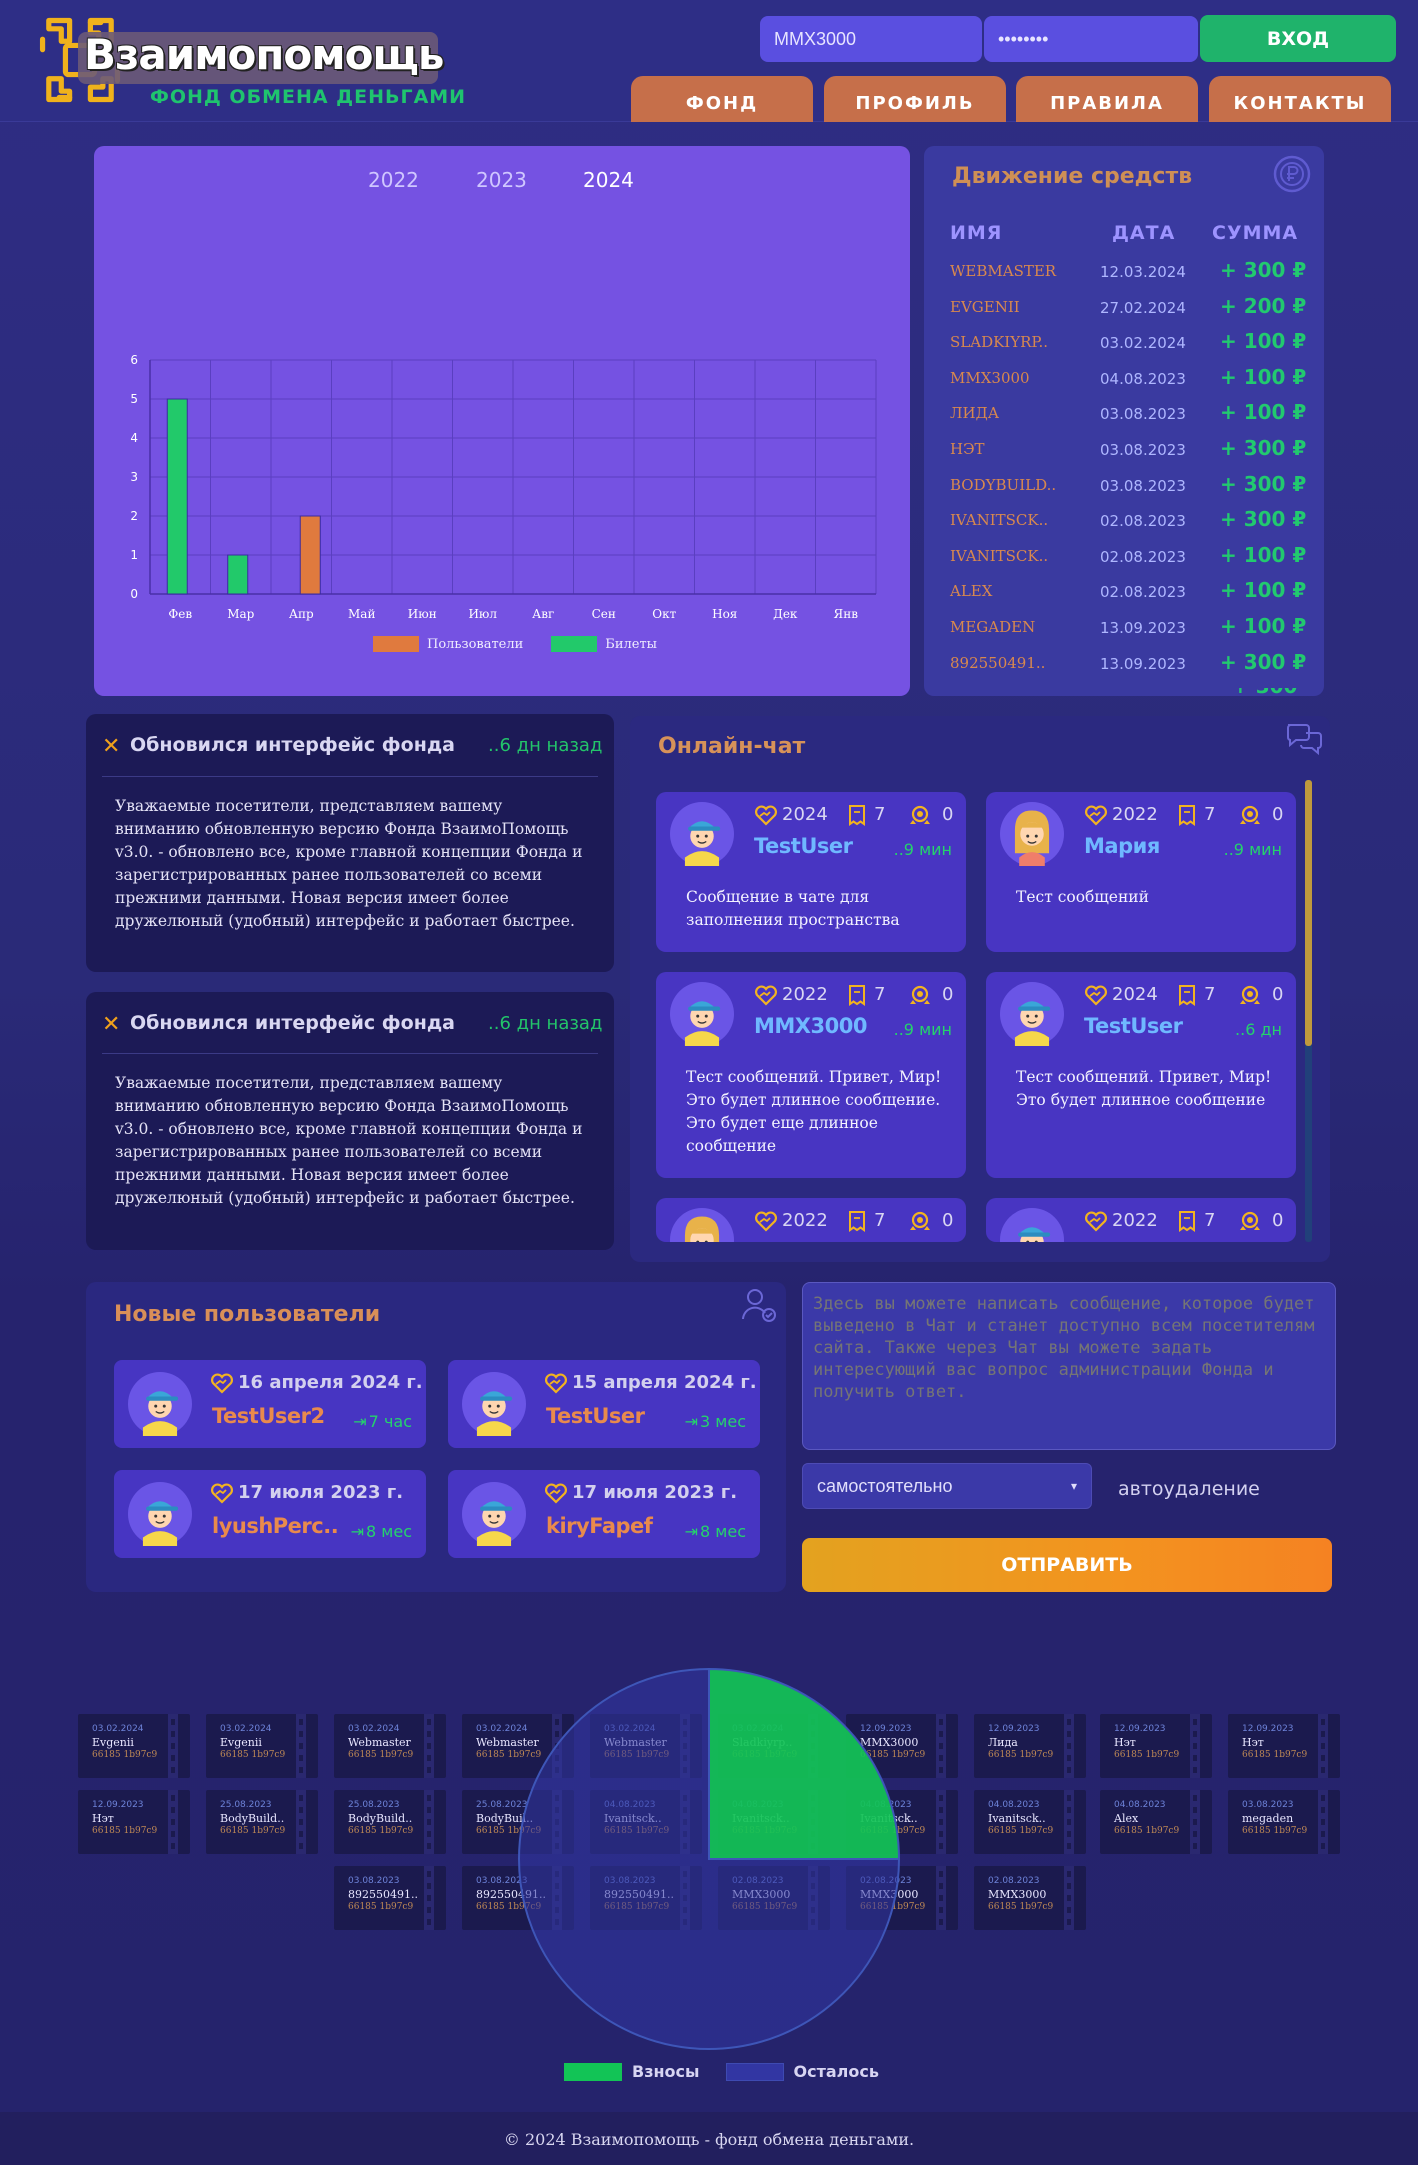 The height and width of the screenshot is (2165, 1418). I want to click on chat-user-name: Мария, so click(1122, 846).